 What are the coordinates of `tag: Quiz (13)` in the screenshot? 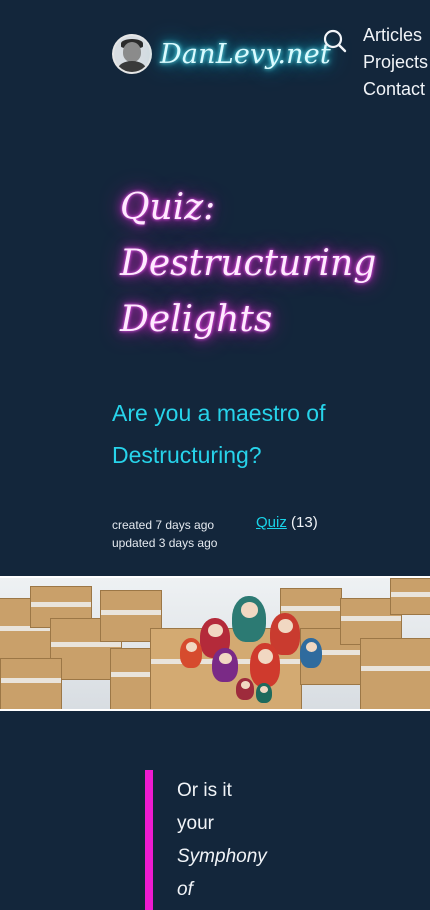 It's located at (287, 522).